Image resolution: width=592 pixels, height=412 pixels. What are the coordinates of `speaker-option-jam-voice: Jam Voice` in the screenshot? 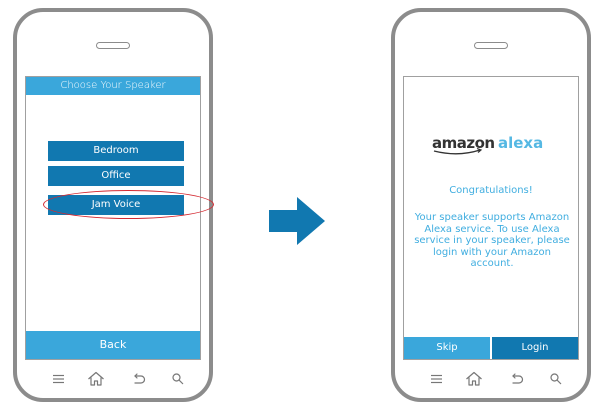 It's located at (116, 205).